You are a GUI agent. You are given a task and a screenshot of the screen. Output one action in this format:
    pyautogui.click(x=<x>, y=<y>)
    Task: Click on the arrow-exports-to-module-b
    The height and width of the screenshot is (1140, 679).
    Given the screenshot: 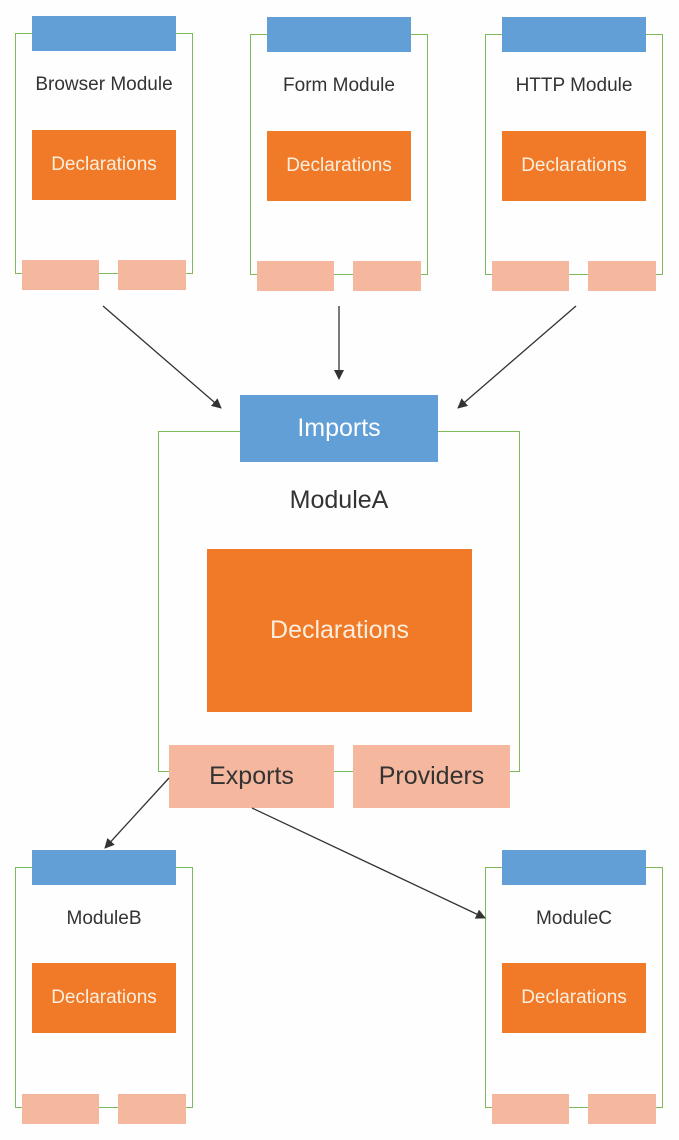 What is the action you would take?
    pyautogui.click(x=137, y=813)
    